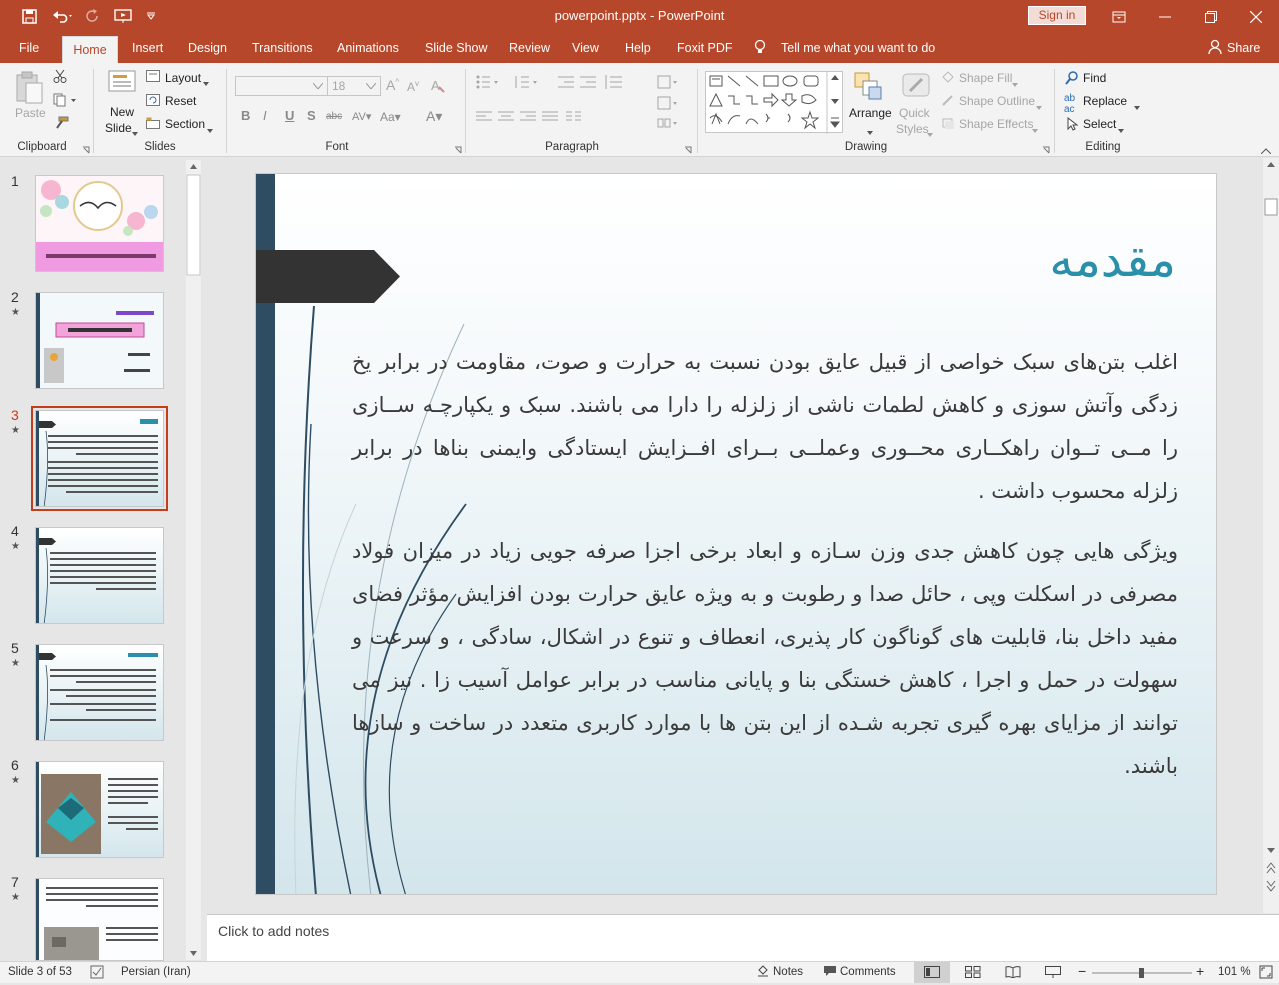 Image resolution: width=1279 pixels, height=985 pixels. I want to click on format-painter-icon, so click(61, 124).